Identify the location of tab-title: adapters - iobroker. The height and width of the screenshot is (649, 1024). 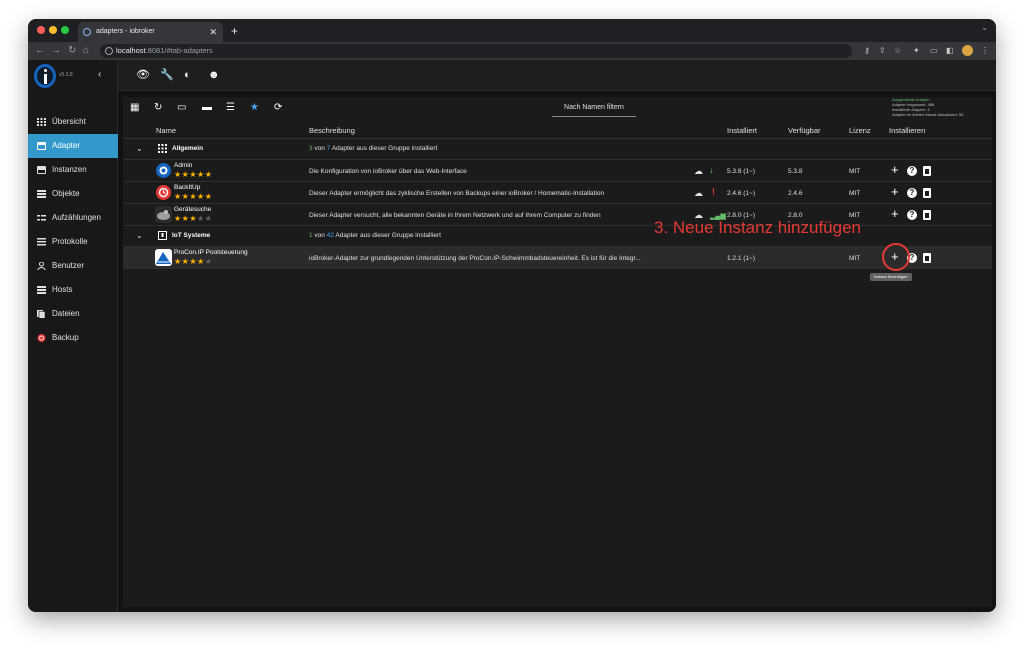
(125, 31).